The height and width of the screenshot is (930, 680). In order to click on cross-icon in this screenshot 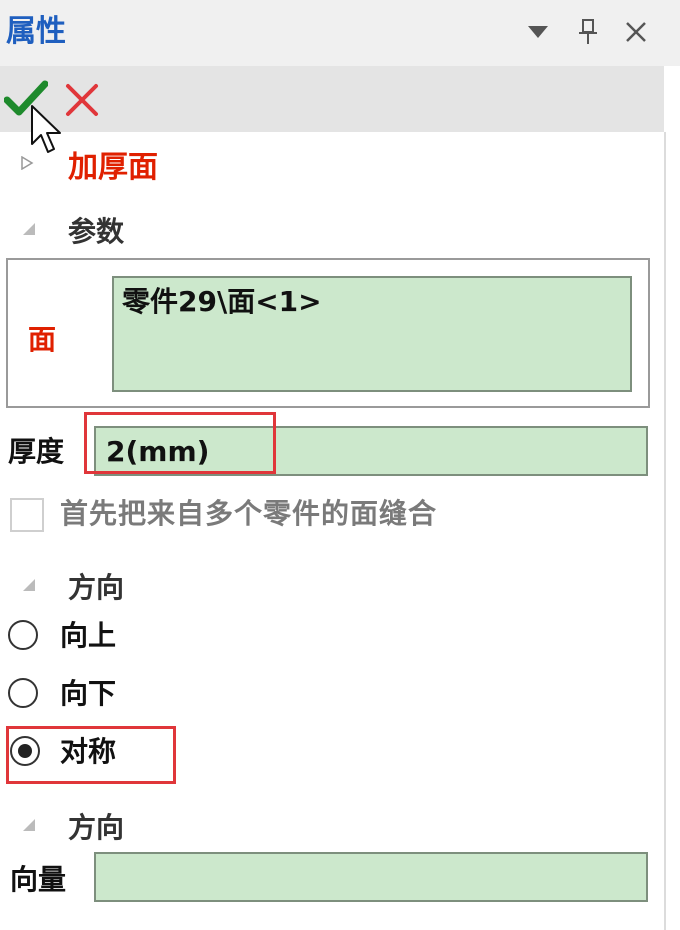, I will do `click(82, 100)`.